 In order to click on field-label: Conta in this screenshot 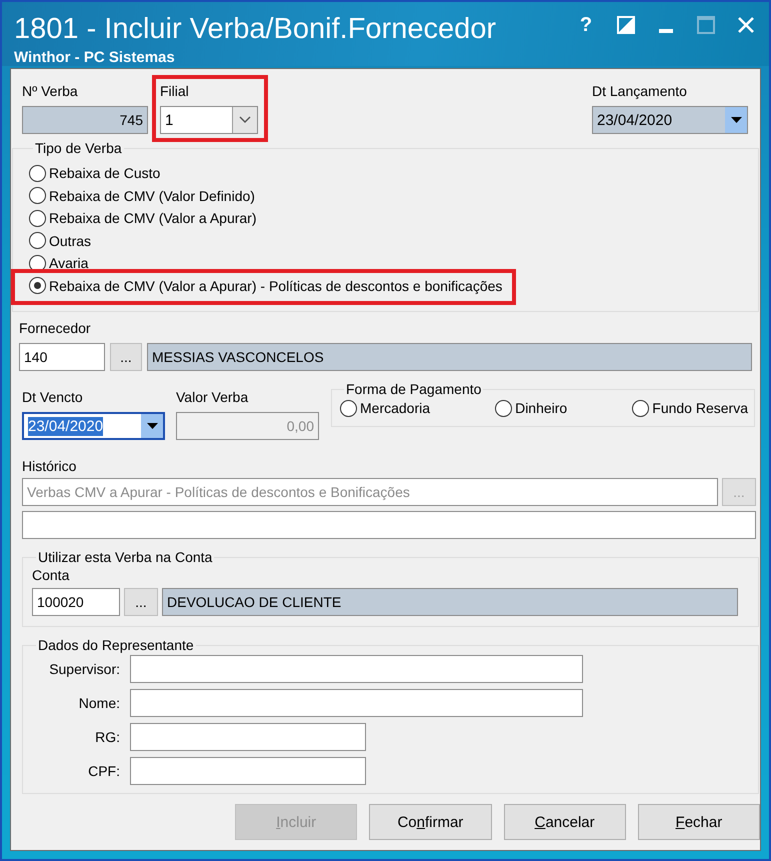, I will do `click(51, 575)`.